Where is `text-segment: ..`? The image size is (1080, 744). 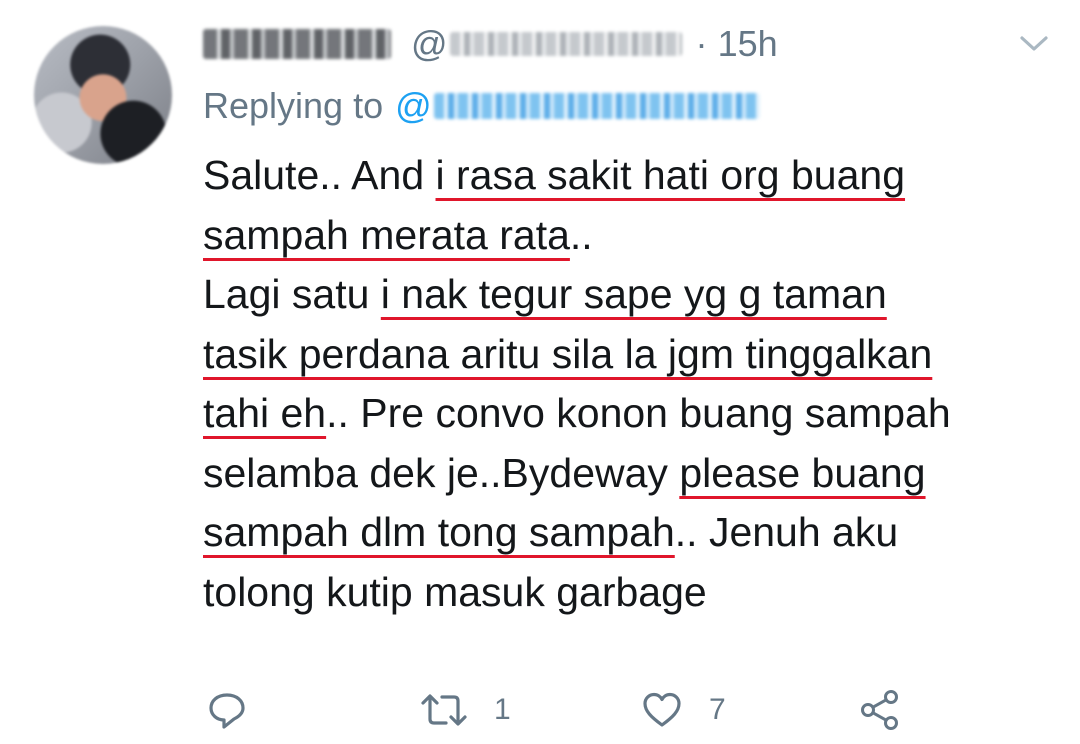 text-segment: .. is located at coordinates (581, 234).